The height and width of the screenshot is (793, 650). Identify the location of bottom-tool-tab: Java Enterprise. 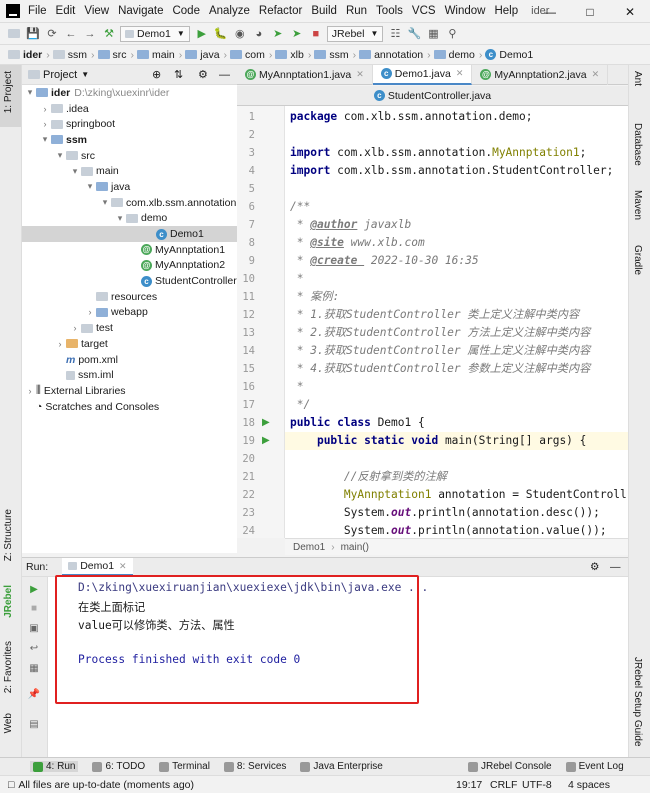
(341, 766).